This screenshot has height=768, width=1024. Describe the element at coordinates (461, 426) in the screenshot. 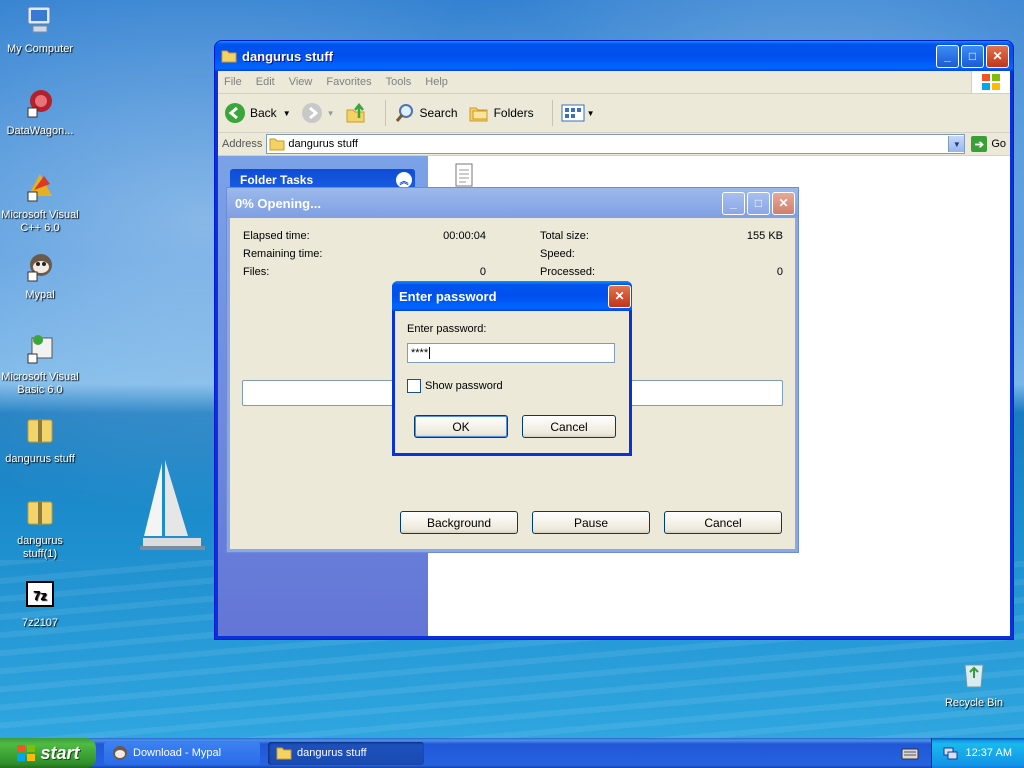

I see `ok-button: OK` at that location.